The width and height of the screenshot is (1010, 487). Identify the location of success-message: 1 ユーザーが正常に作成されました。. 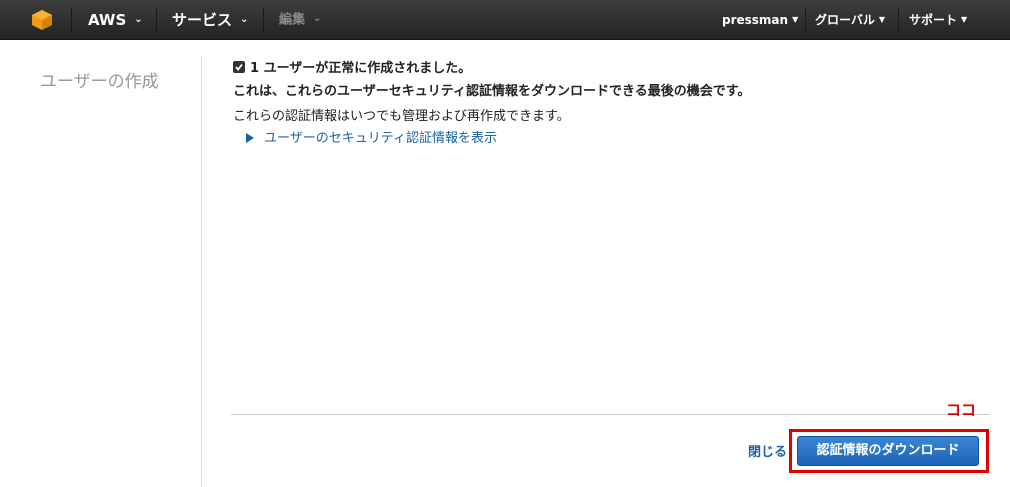
(352, 66).